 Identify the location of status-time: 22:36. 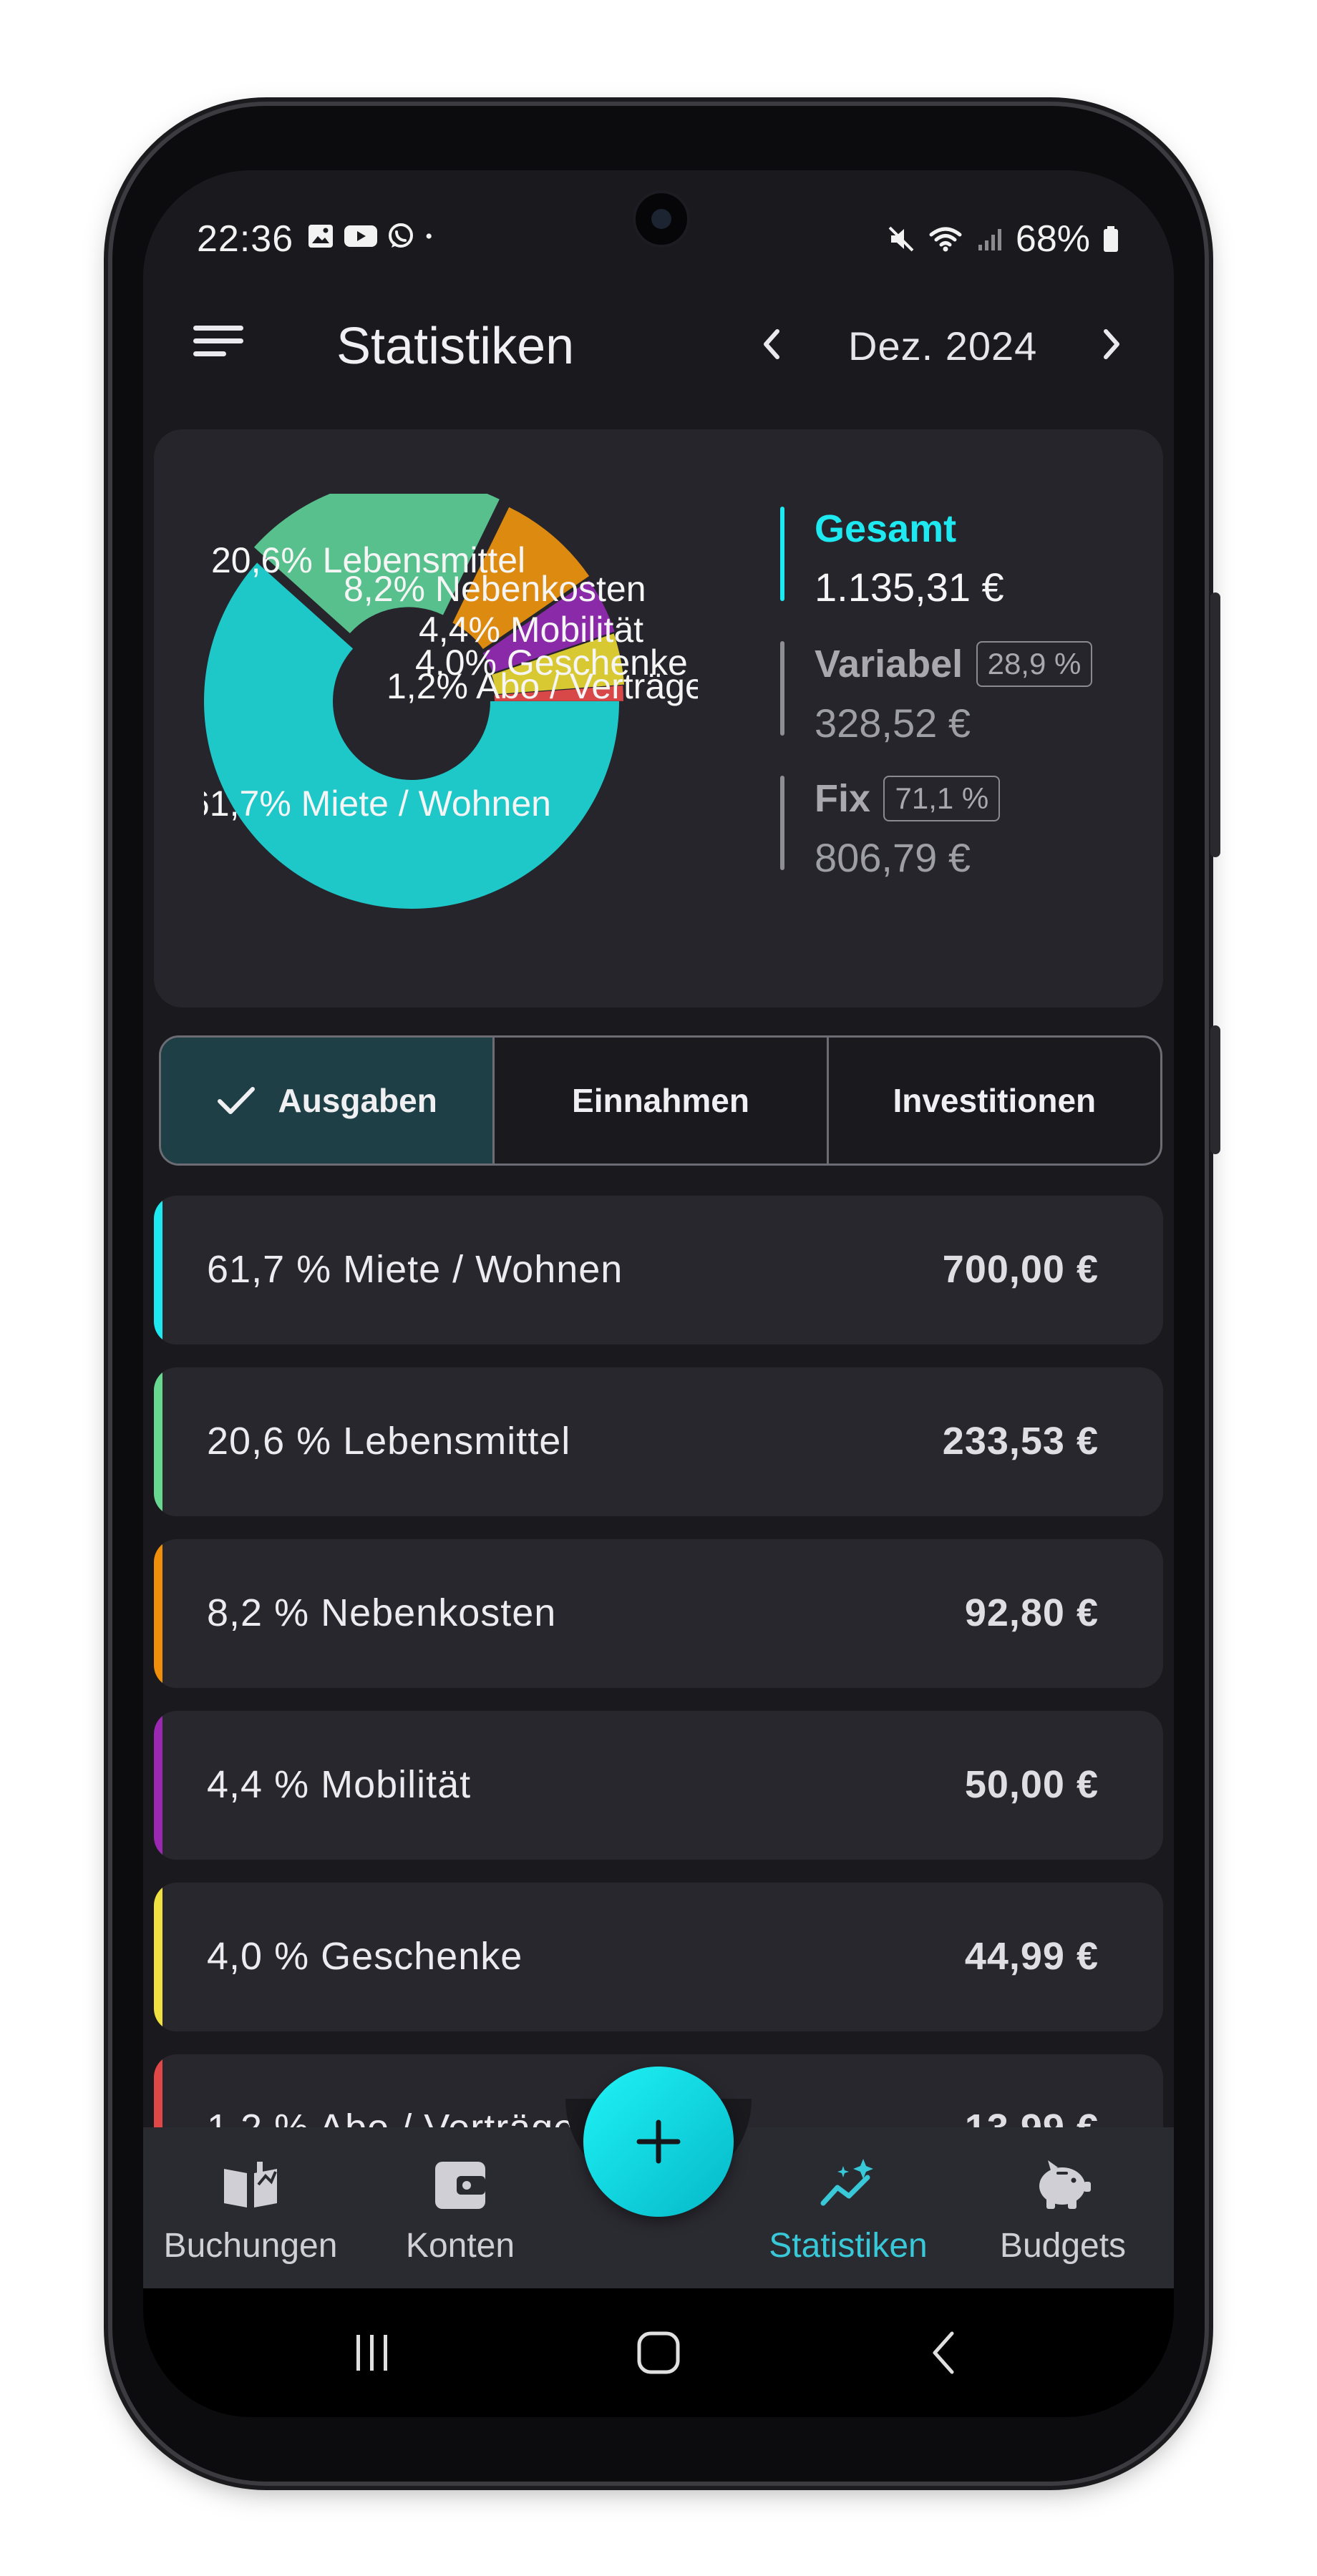
(245, 239).